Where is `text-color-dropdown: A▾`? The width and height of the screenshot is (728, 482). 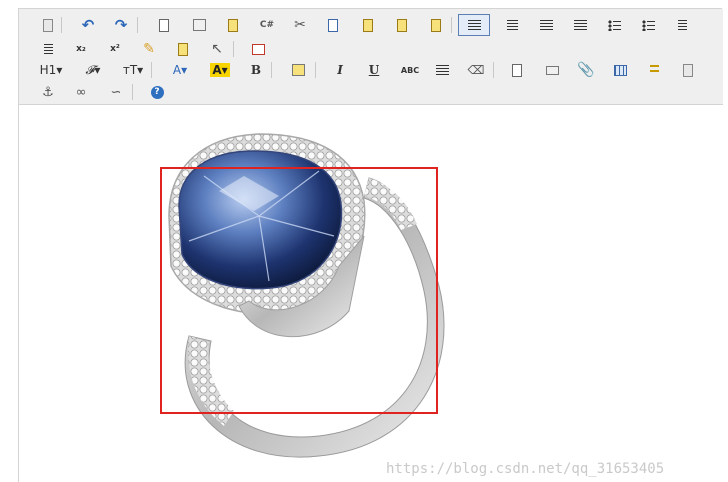
text-color-dropdown: A▾ is located at coordinates (180, 70).